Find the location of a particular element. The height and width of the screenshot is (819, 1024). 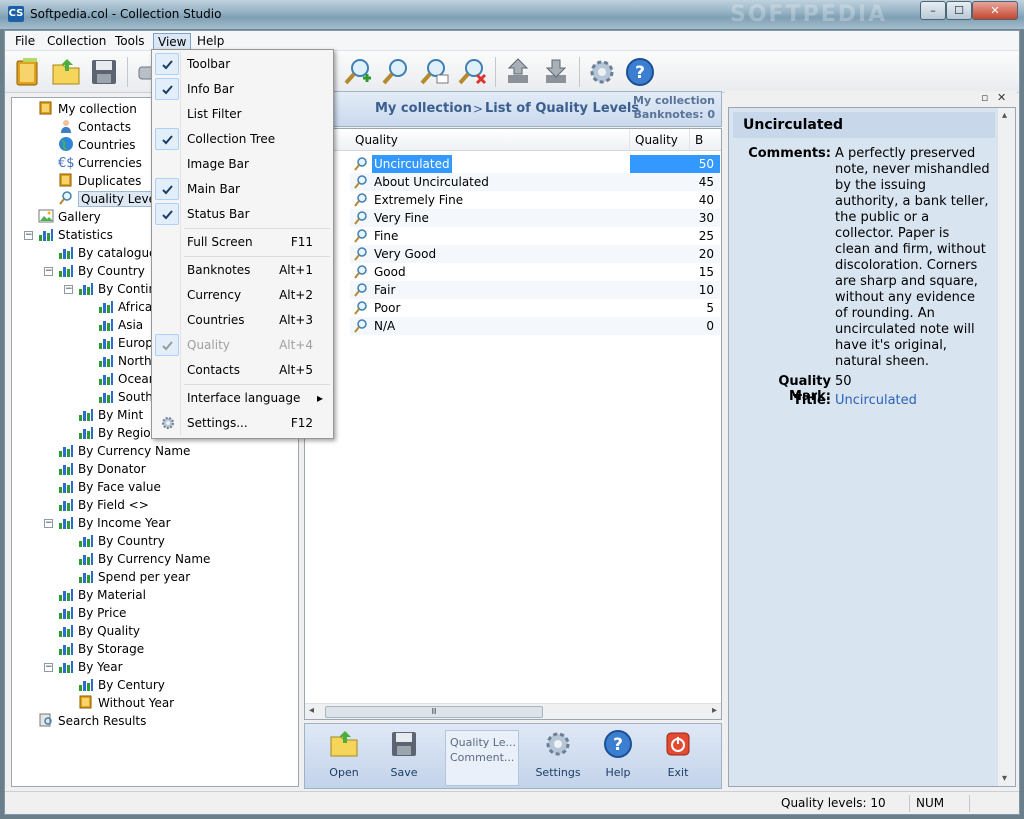

tree-item-search-results: Search Results is located at coordinates (92, 721).